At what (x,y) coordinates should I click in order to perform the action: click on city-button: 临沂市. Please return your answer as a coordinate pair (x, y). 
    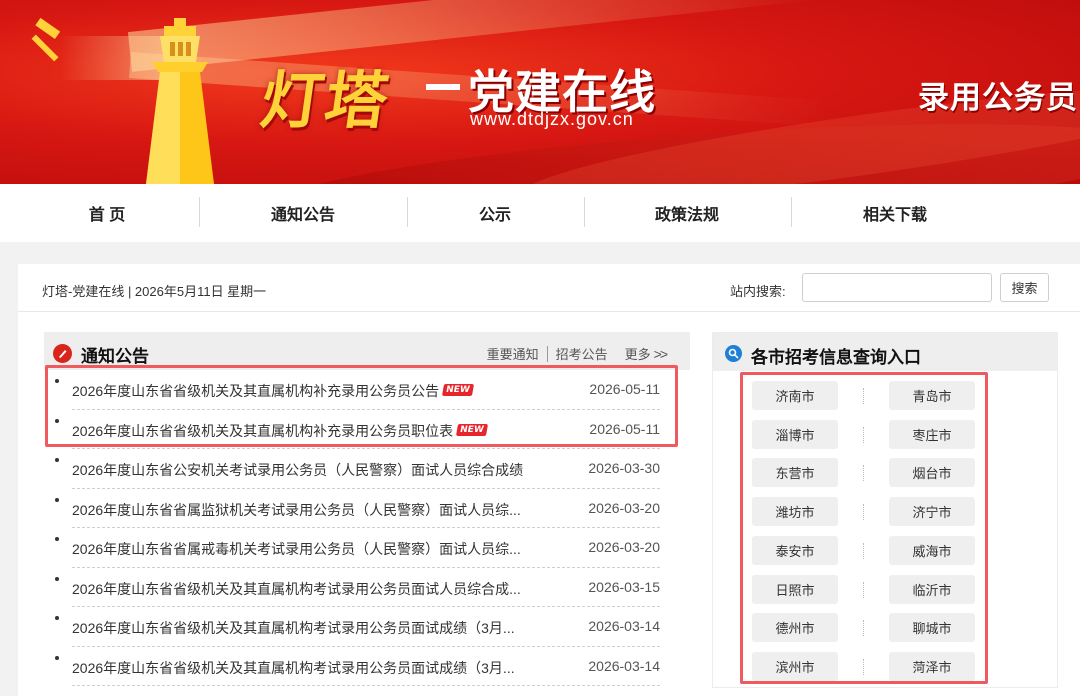
    Looking at the image, I should click on (932, 589).